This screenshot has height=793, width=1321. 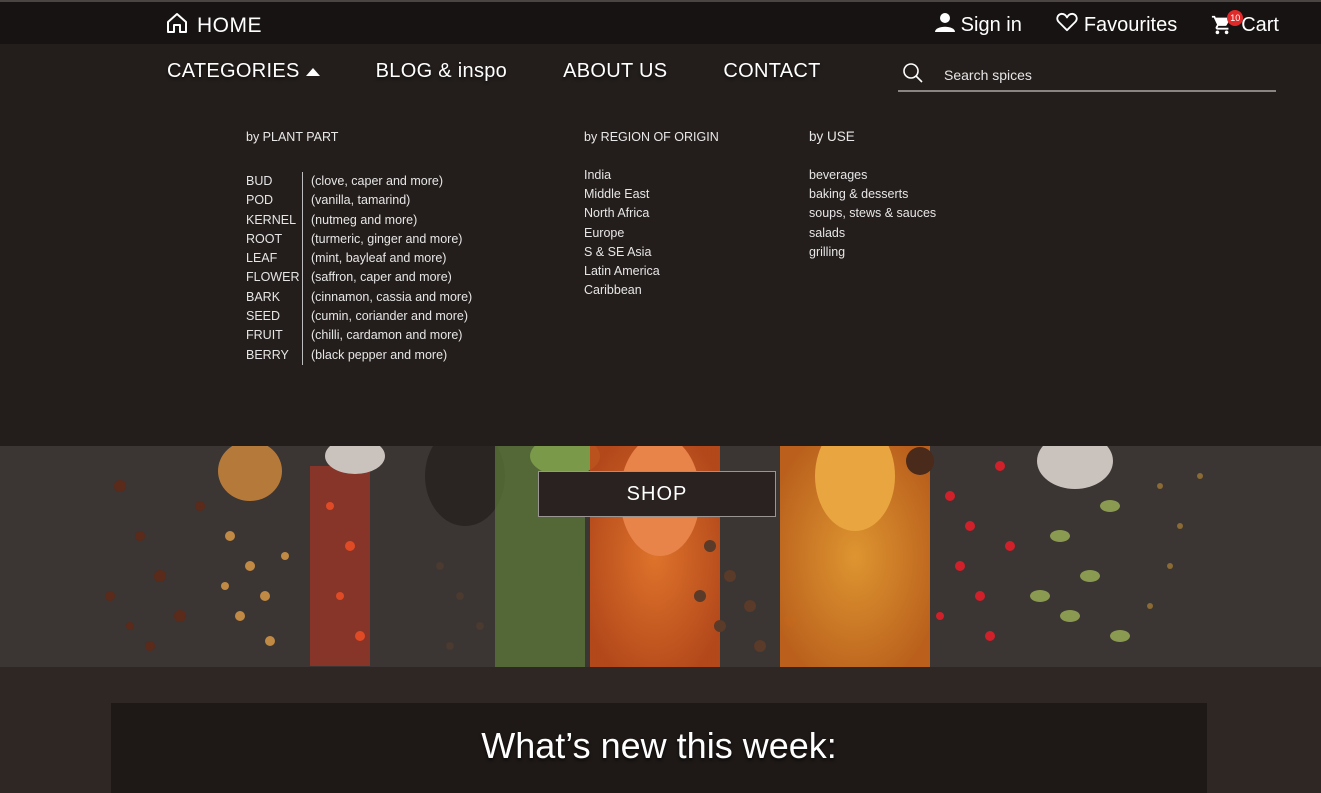 I want to click on heart-icon, so click(x=1067, y=25).